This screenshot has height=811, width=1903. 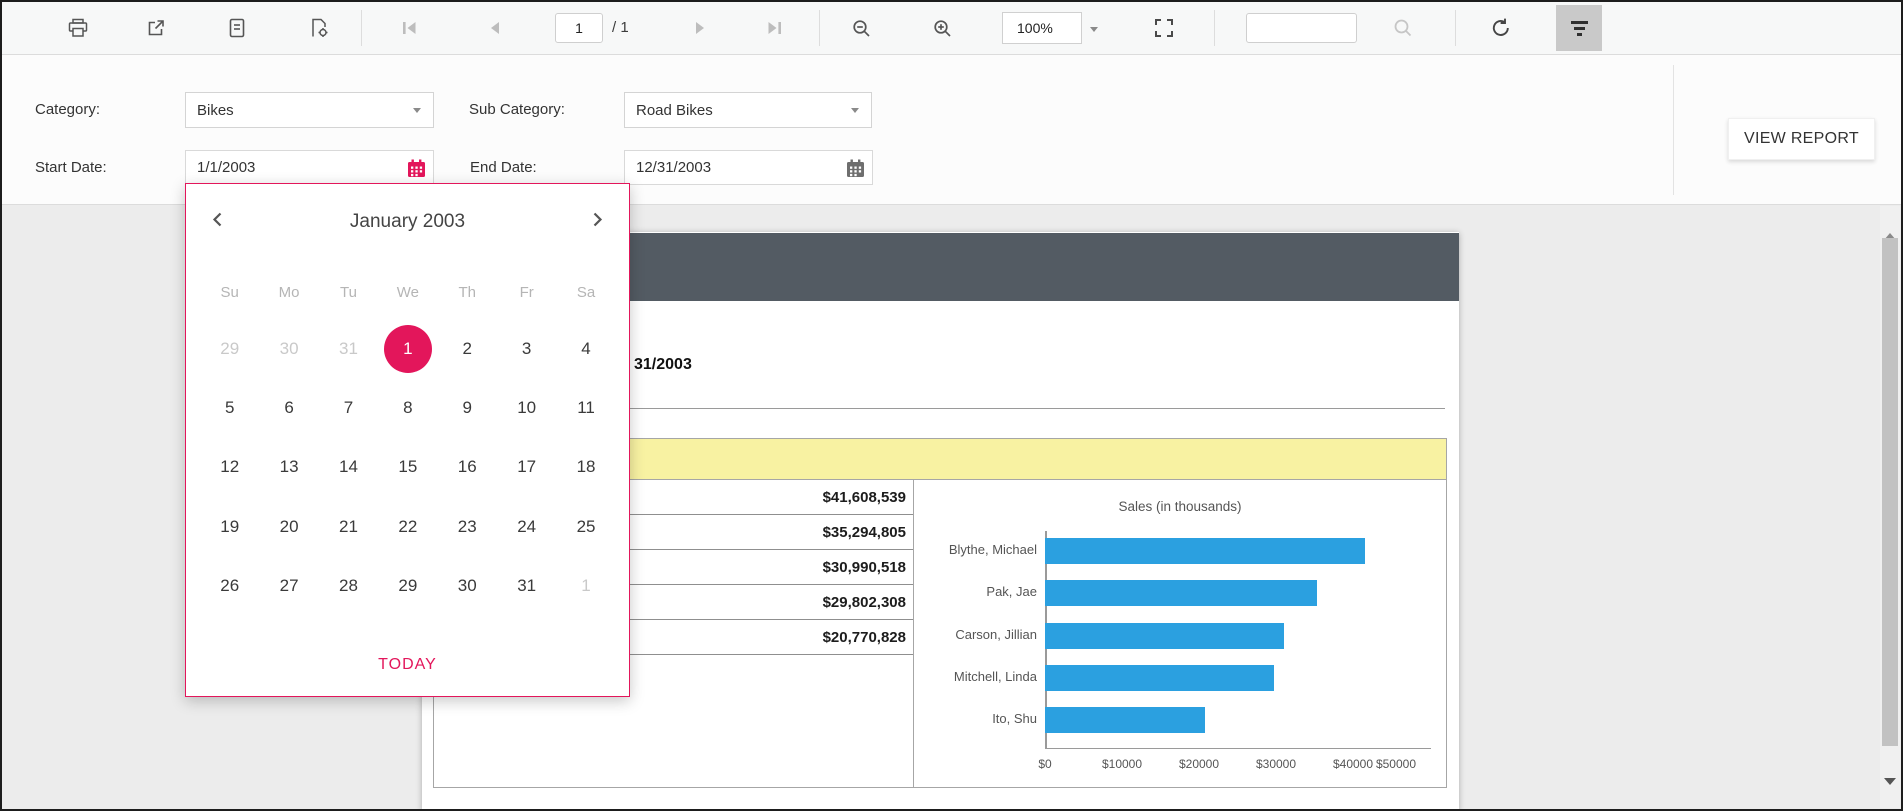 I want to click on calendar-day: 16, so click(x=467, y=467).